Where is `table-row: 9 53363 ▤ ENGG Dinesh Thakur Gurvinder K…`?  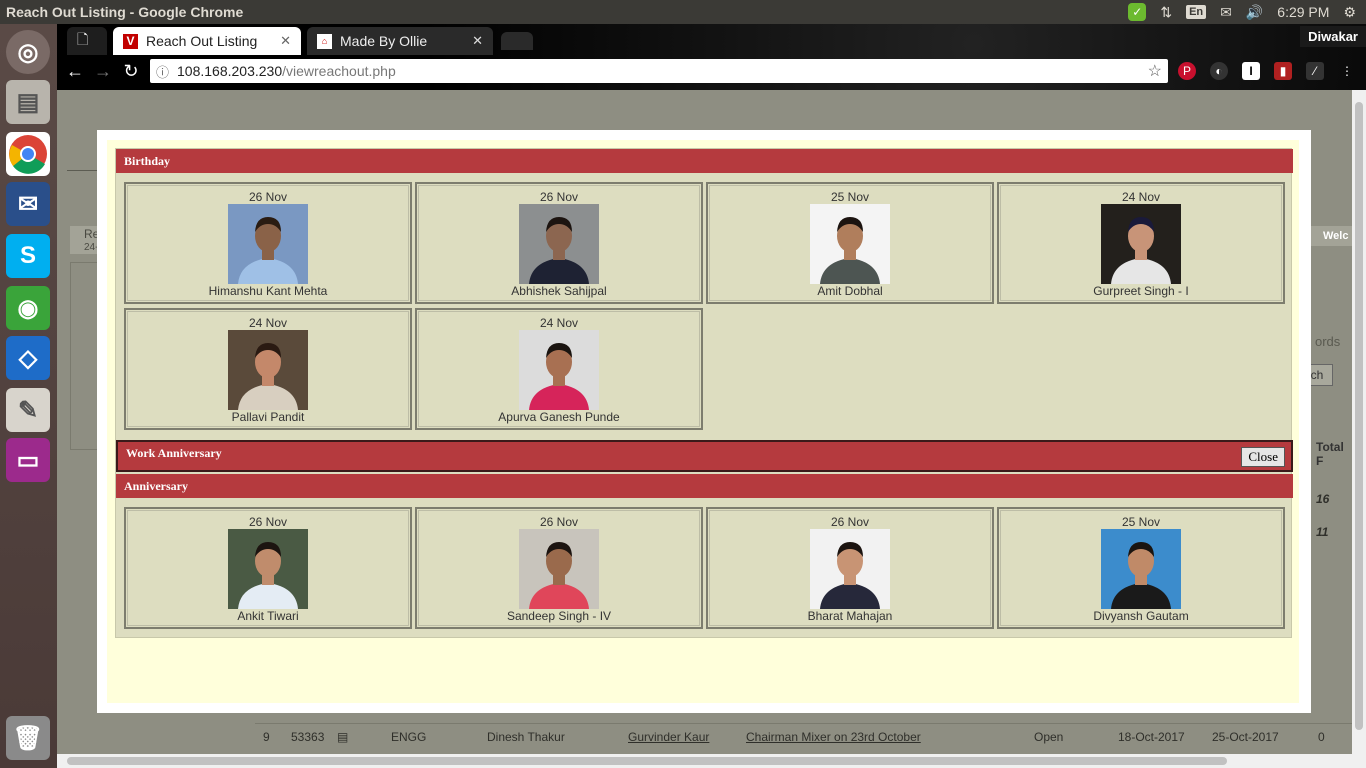
table-row: 9 53363 ▤ ENGG Dinesh Thakur Gurvinder K… is located at coordinates (803, 736).